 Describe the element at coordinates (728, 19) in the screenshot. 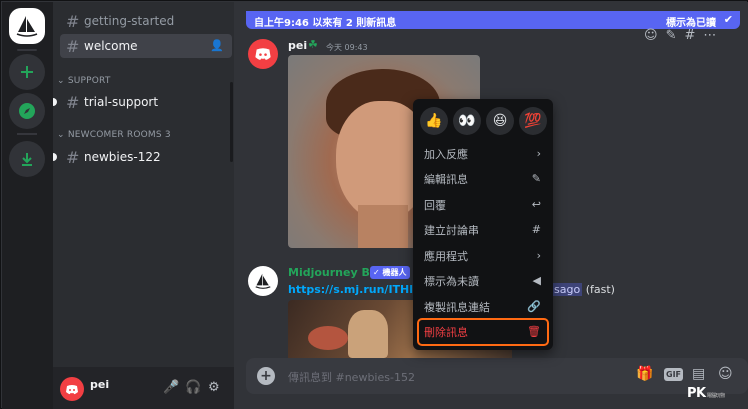

I see `mark-read-check-icon: ✔` at that location.